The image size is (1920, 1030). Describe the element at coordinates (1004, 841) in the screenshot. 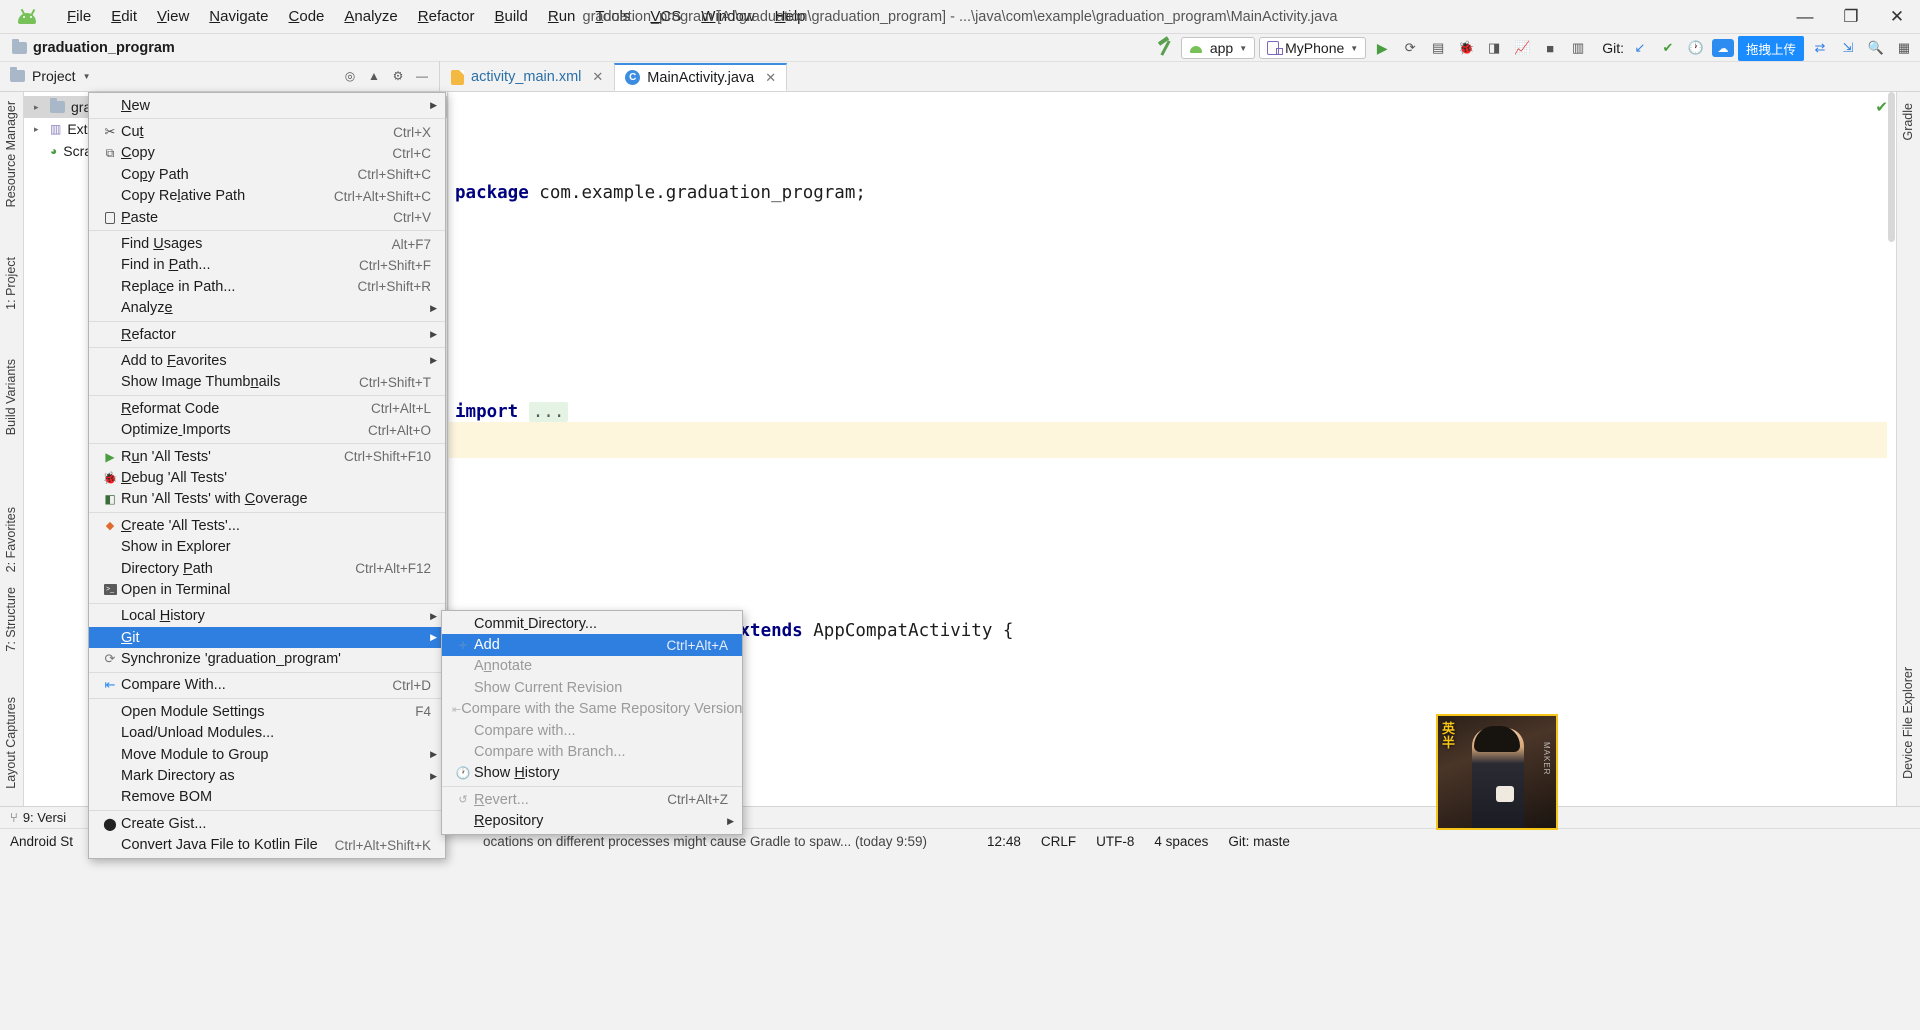

I see `status-caret-position: 12:48` at that location.